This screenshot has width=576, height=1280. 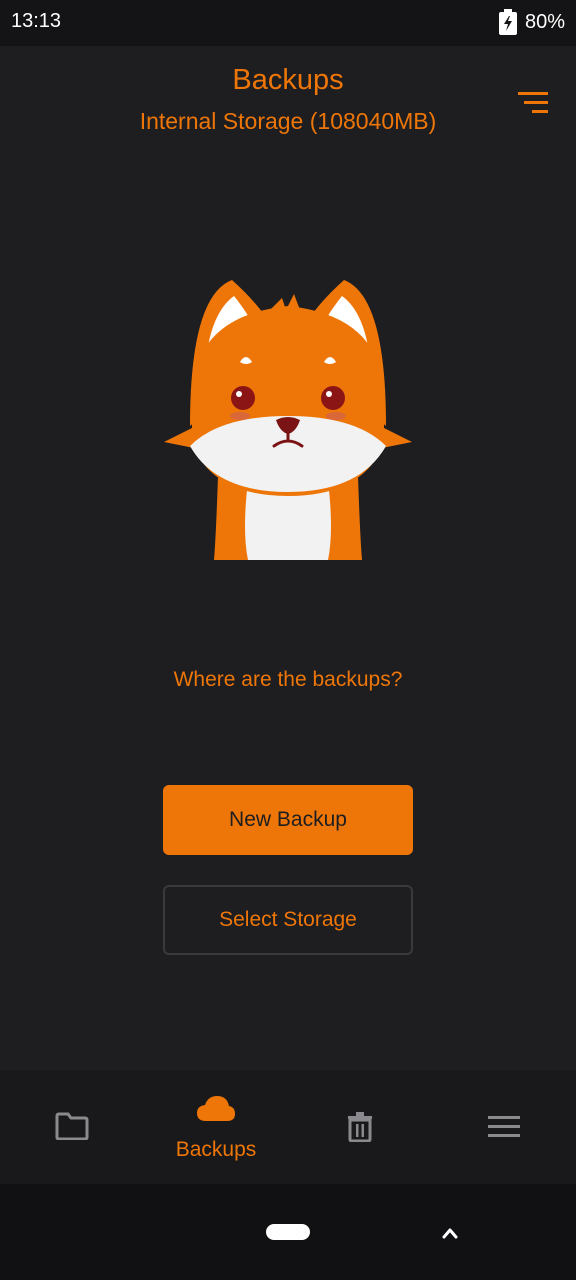 I want to click on bottom-navigation: Backups, so click(x=288, y=1127).